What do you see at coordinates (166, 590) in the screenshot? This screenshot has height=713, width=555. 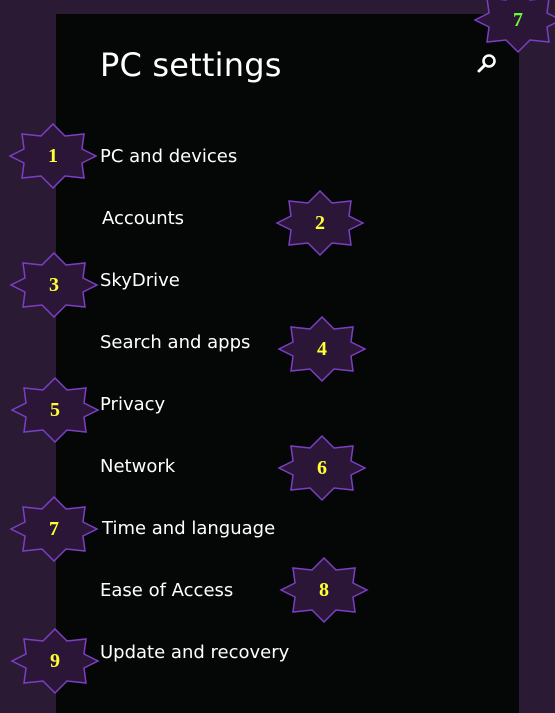 I see `menu-item-ease-of-access: Ease of Access` at bounding box center [166, 590].